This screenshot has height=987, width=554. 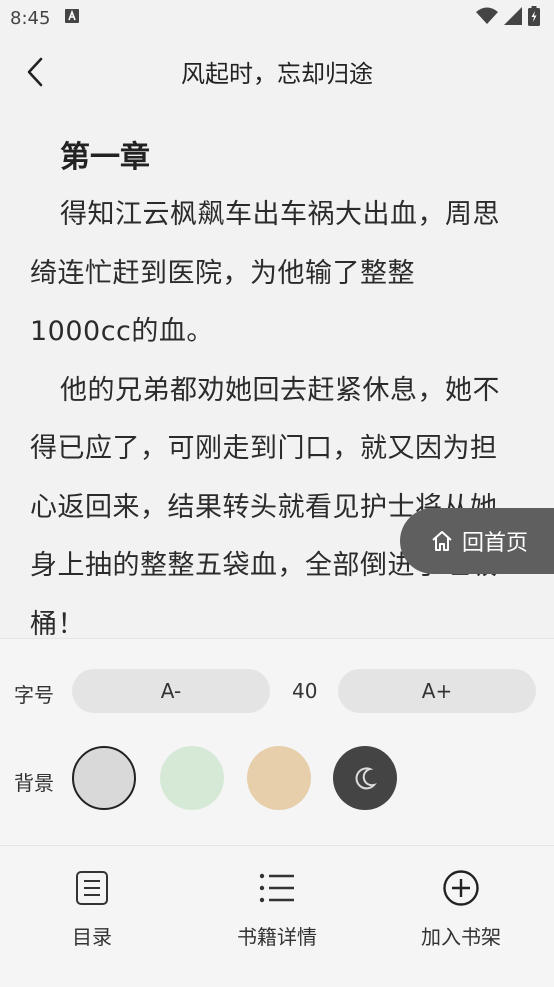 I want to click on book-details-button: 书籍详情, so click(x=277, y=910).